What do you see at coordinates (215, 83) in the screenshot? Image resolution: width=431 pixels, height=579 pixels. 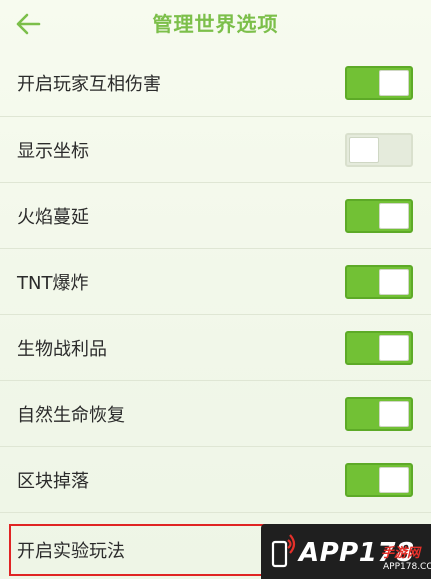 I see `option-row-pvp: 开启玩家互相伤害` at bounding box center [215, 83].